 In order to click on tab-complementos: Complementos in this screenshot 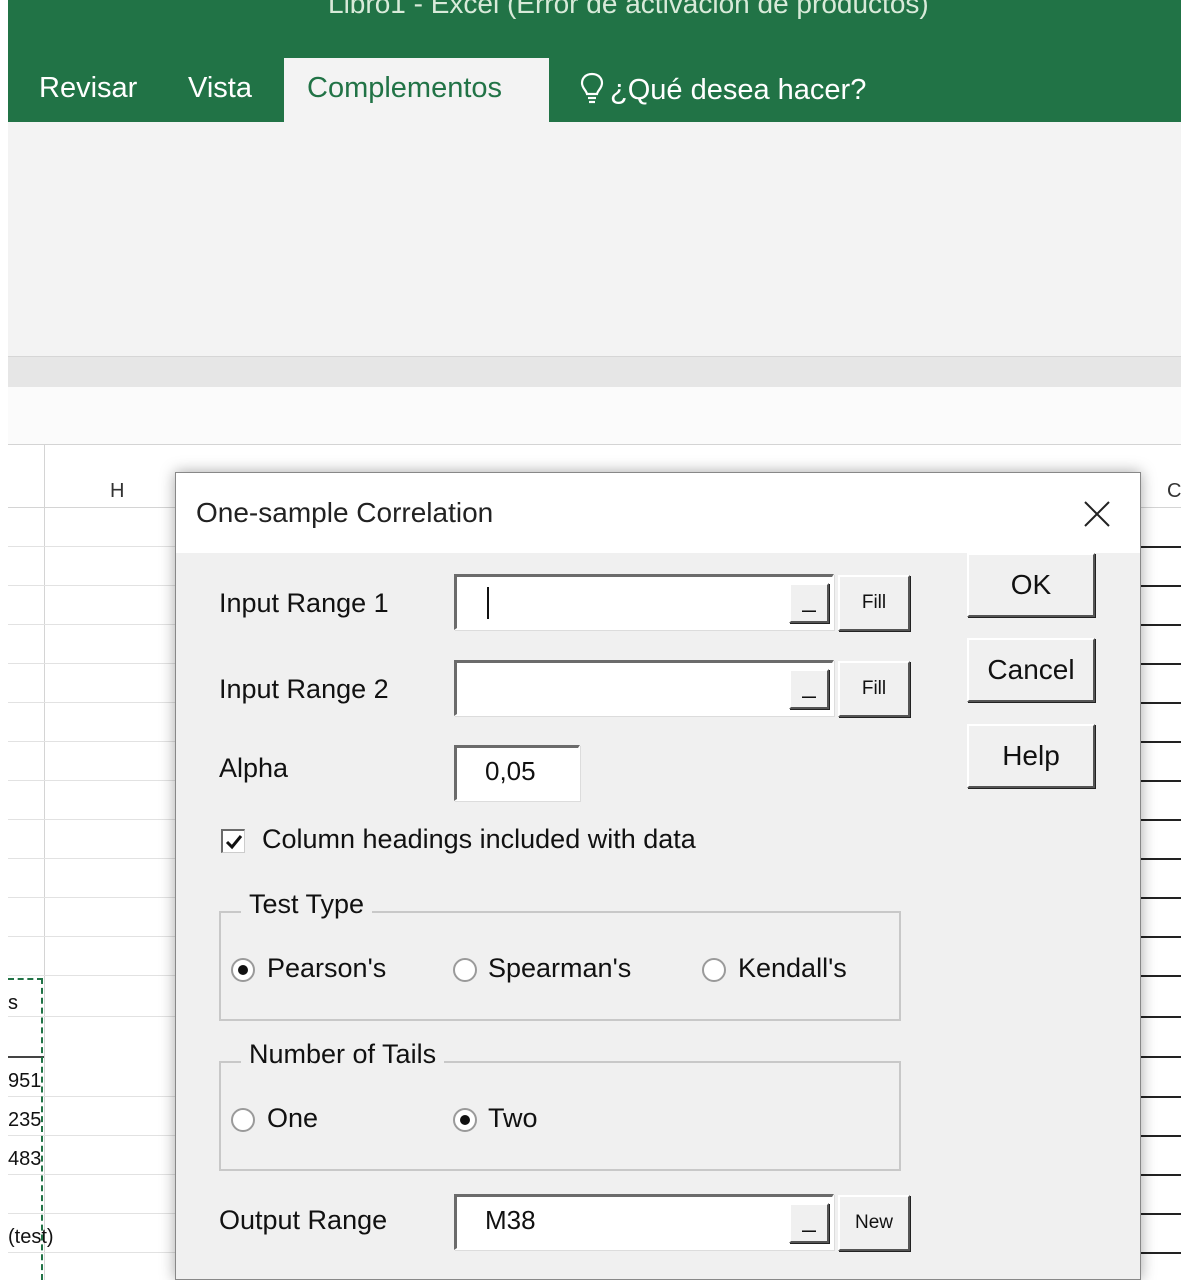, I will do `click(416, 90)`.